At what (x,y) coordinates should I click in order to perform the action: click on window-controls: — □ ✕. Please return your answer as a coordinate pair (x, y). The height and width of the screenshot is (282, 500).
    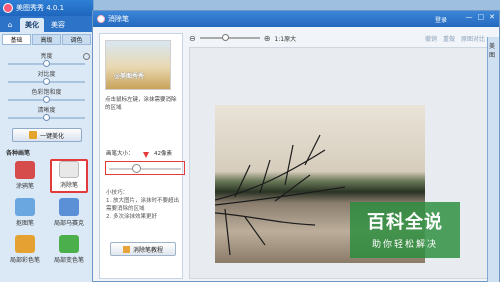
    Looking at the image, I should click on (481, 17).